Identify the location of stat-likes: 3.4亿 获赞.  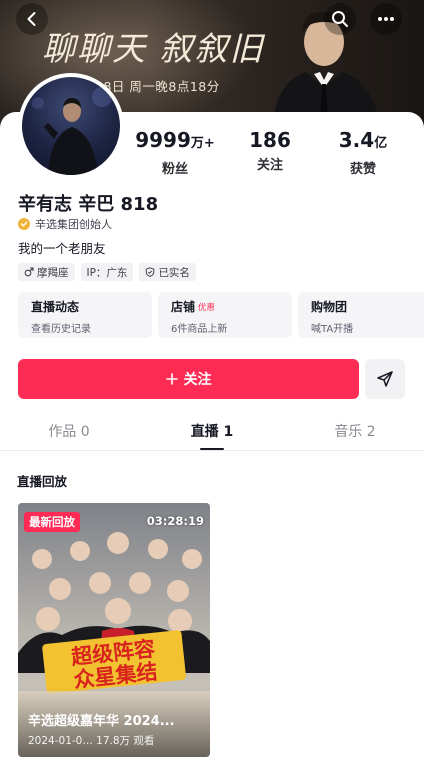
(363, 152).